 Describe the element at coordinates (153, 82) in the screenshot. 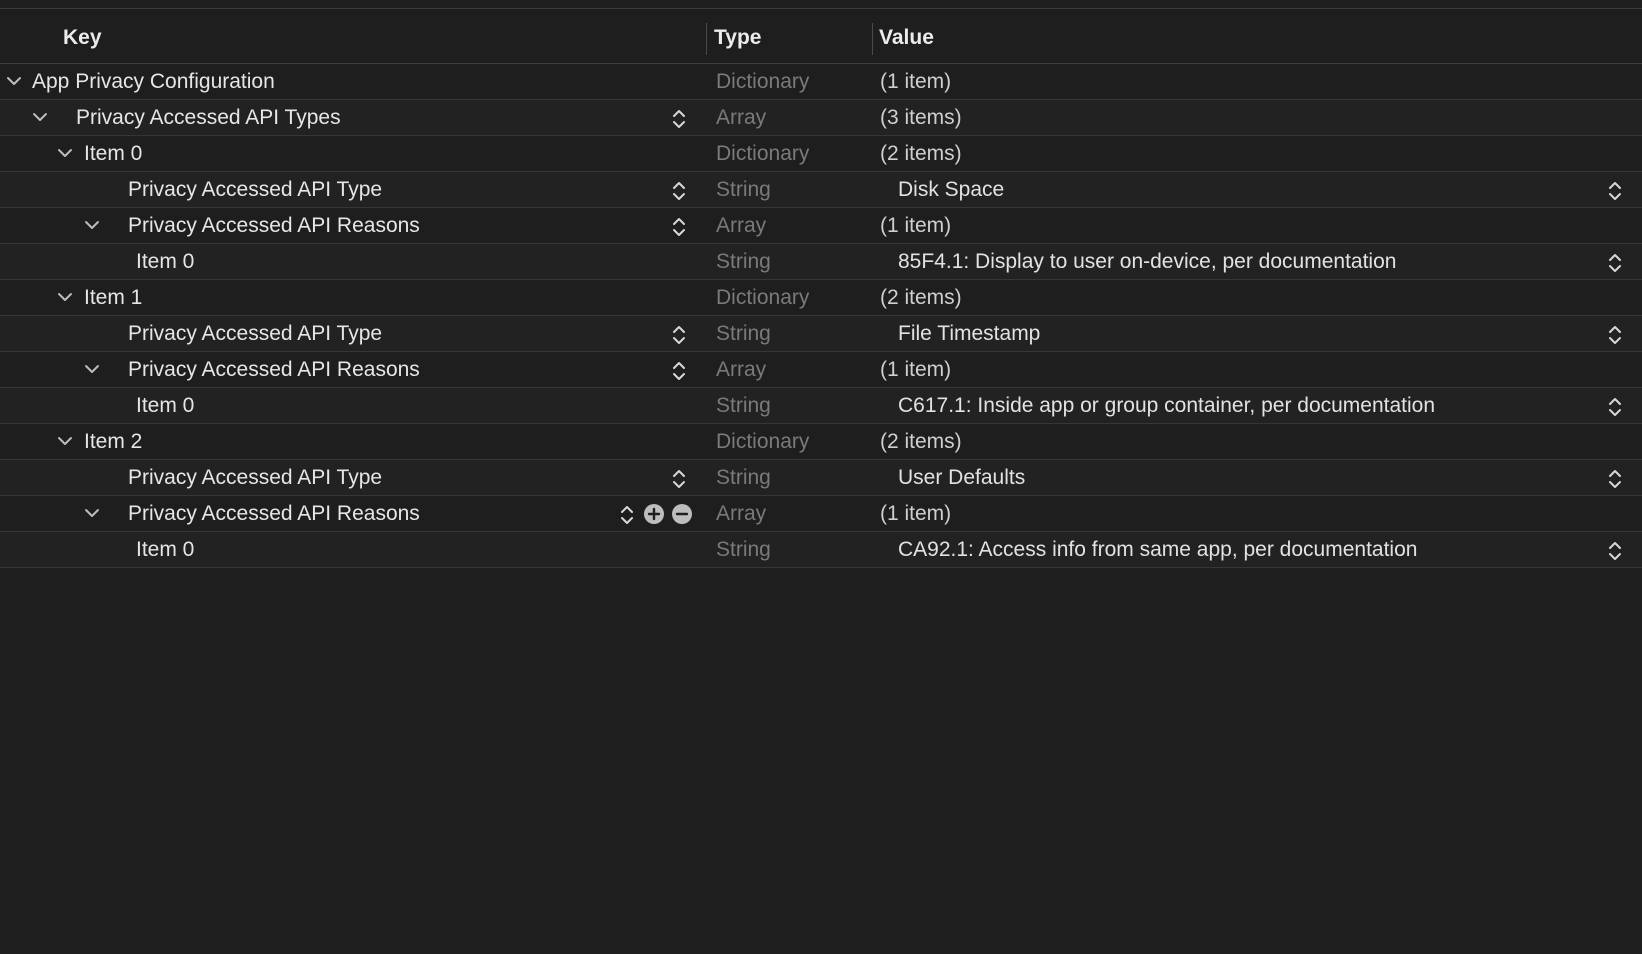

I see `row-key: App Privacy Configuration` at that location.